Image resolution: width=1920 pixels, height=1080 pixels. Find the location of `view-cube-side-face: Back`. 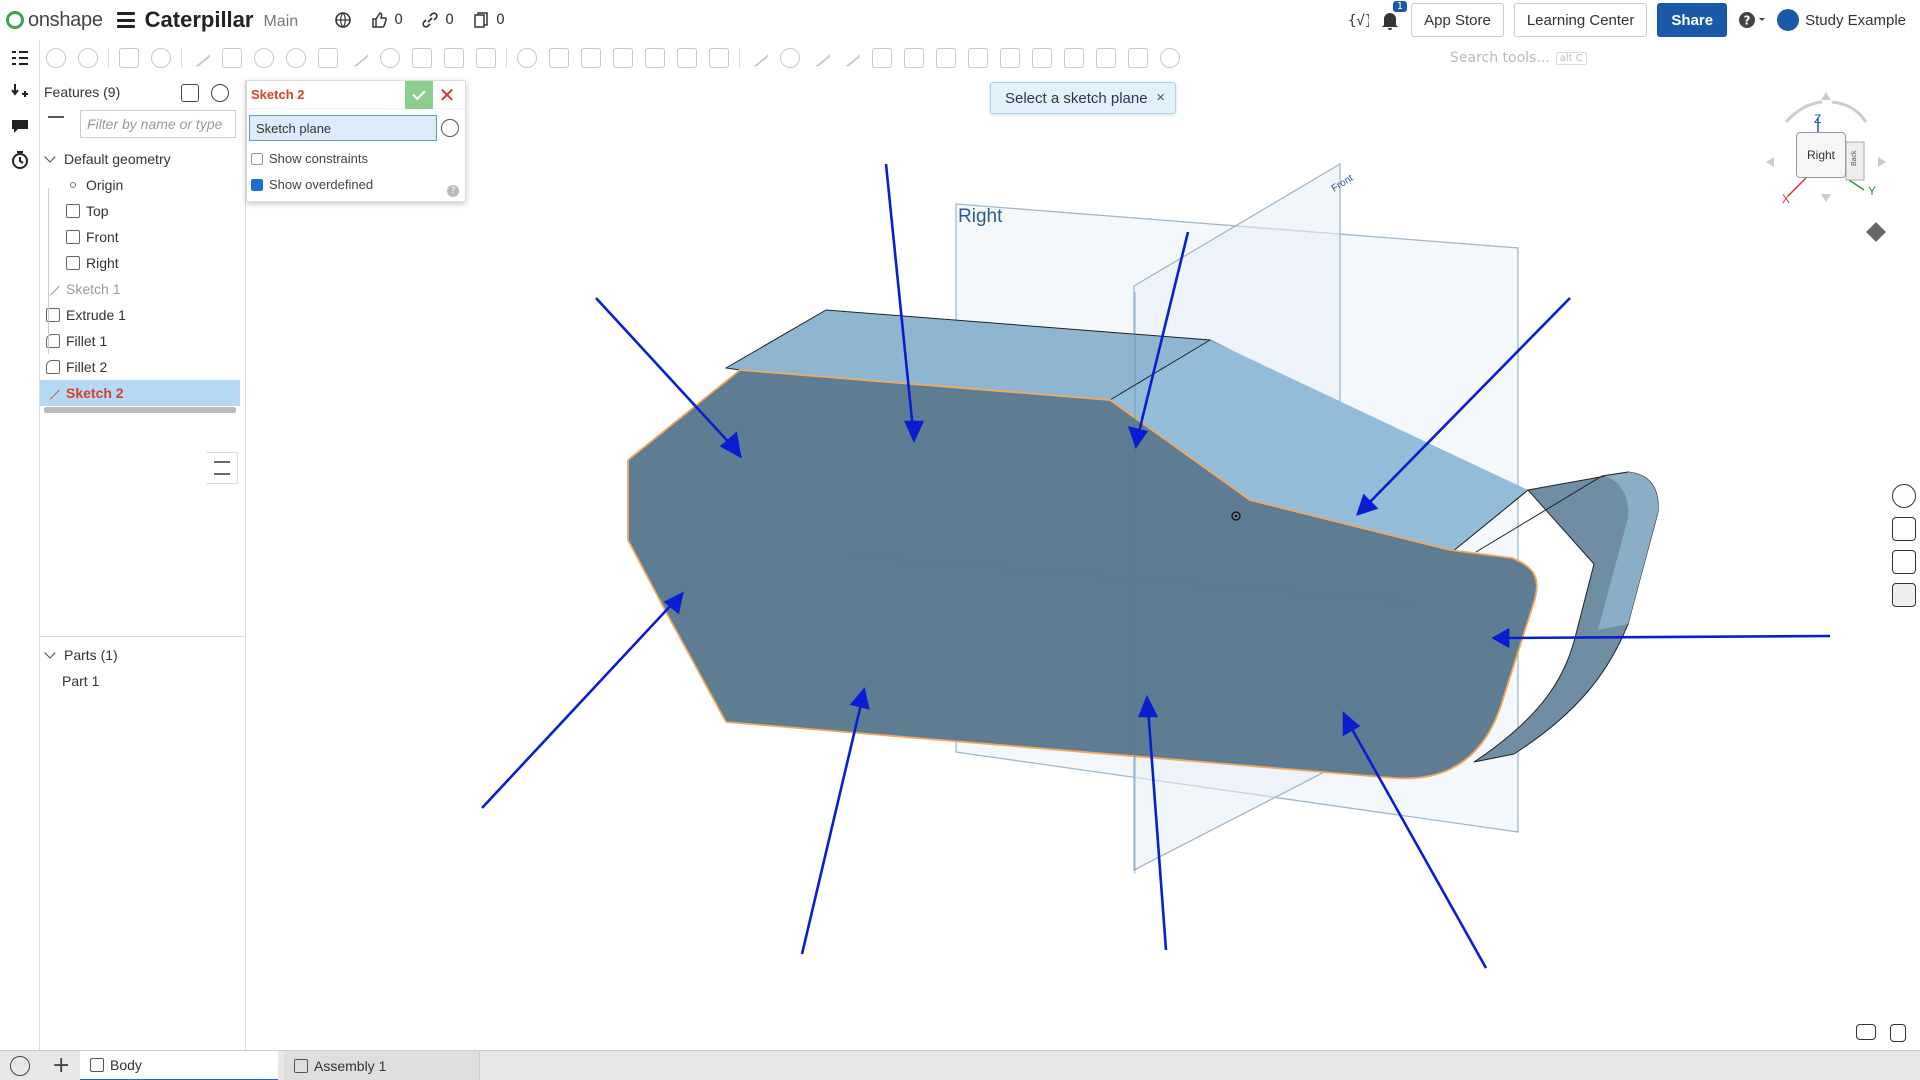

view-cube-side-face: Back is located at coordinates (1854, 158).